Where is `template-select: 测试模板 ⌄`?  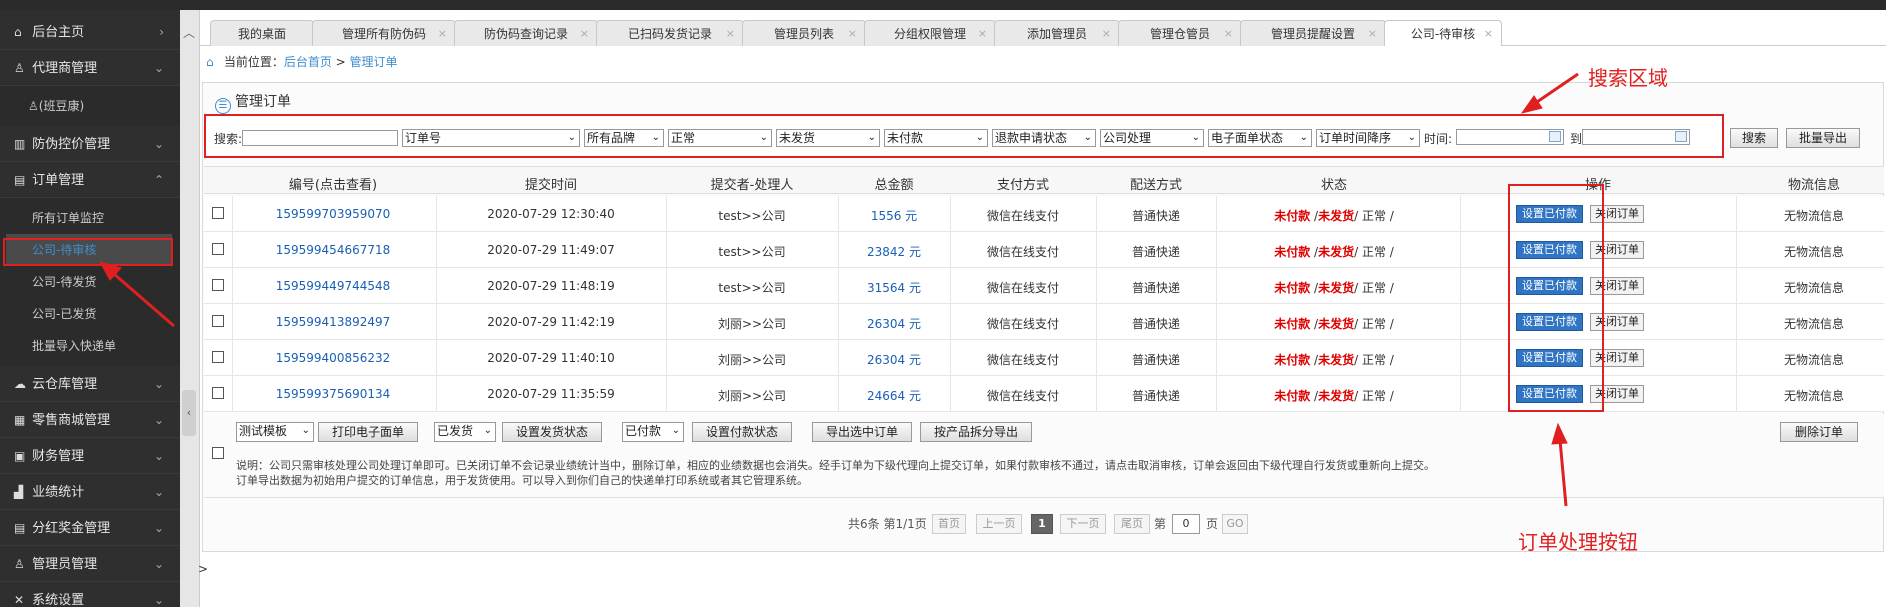
template-select: 测试模板 ⌄ is located at coordinates (275, 432).